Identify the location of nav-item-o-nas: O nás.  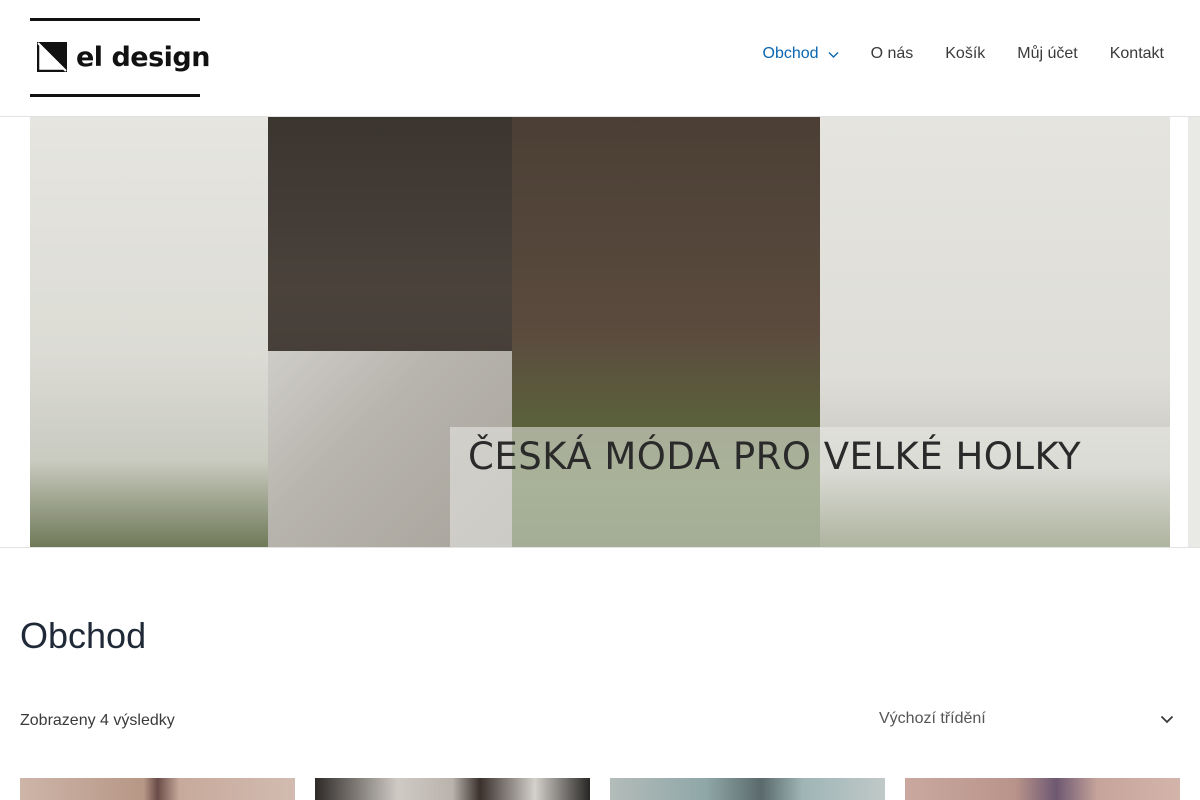
(892, 54).